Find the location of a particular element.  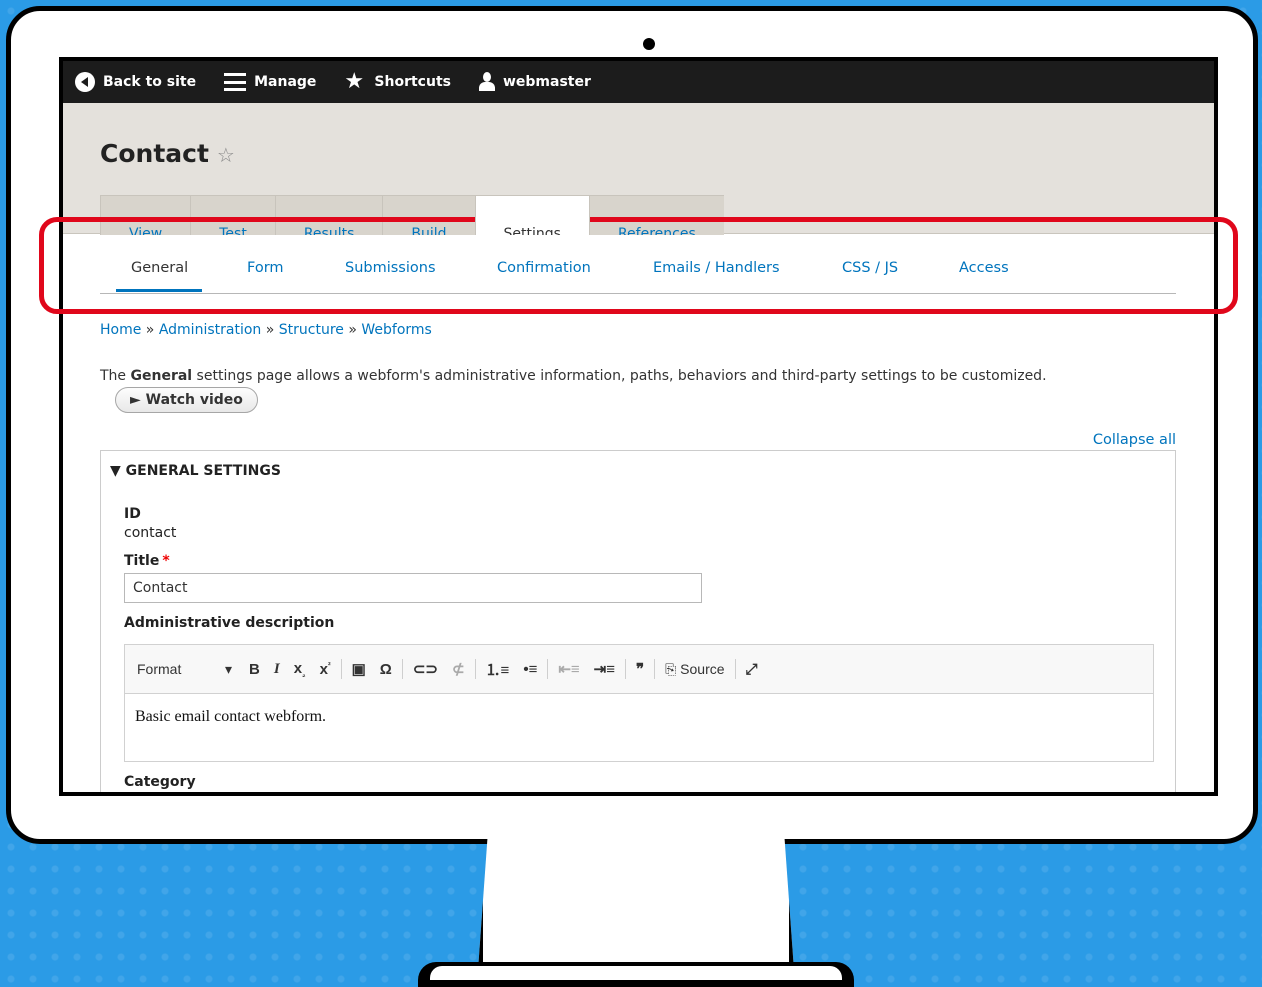

subtab-form: Form is located at coordinates (265, 268).